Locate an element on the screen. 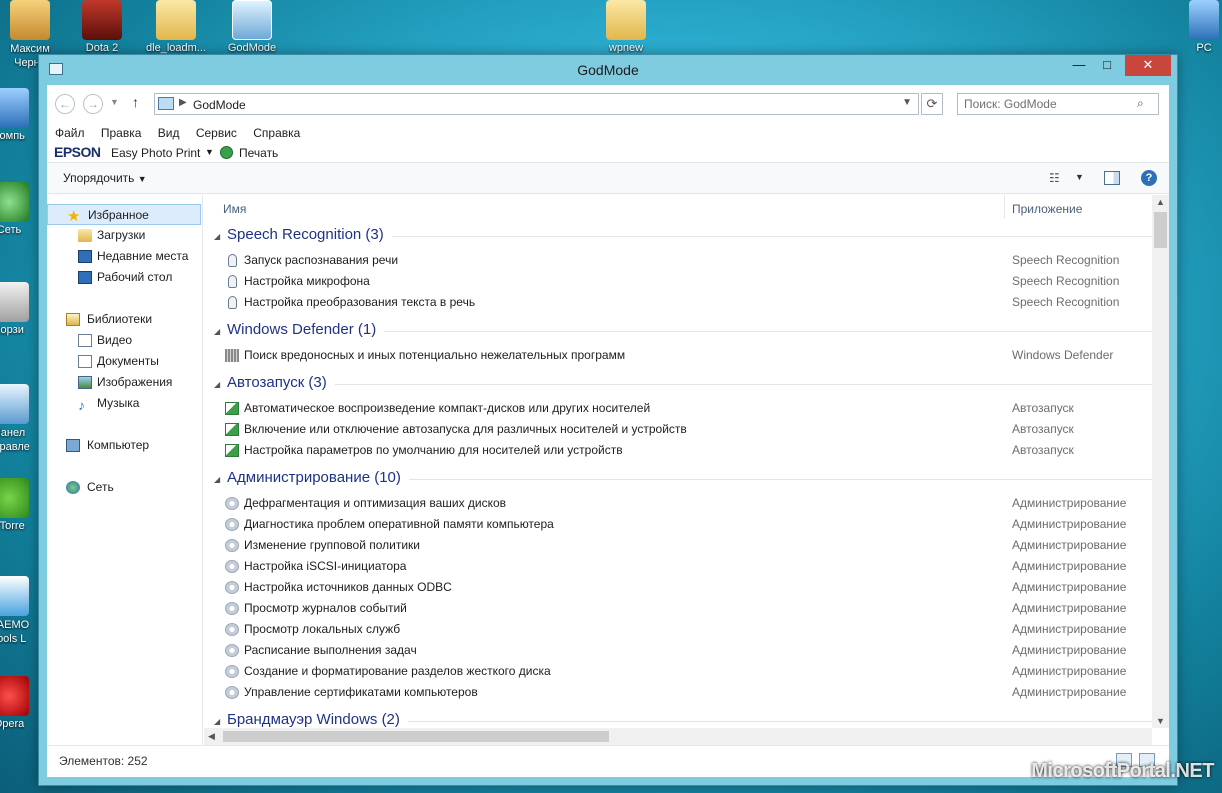 Image resolution: width=1222 pixels, height=793 pixels. recent-locations-dropdown: ▼ is located at coordinates (114, 102).